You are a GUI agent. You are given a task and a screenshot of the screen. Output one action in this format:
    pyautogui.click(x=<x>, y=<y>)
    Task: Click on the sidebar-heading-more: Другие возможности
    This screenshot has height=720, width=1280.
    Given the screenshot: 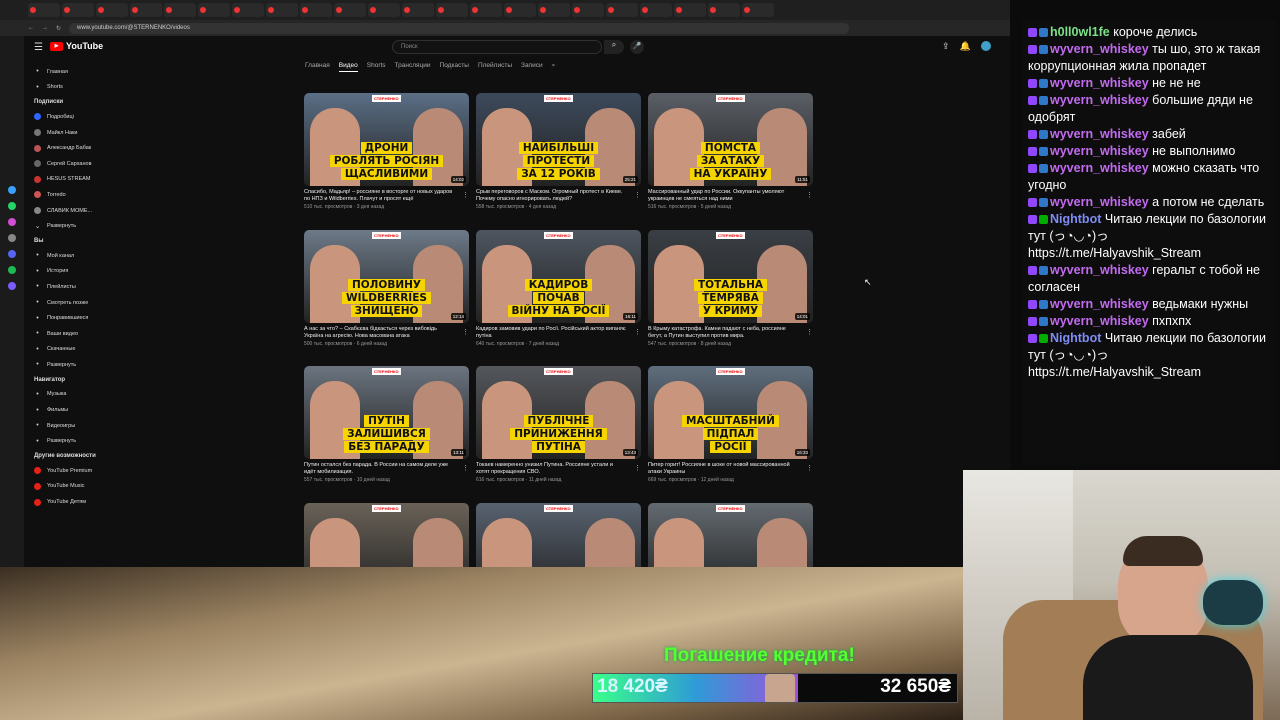 What is the action you would take?
    pyautogui.click(x=69, y=456)
    